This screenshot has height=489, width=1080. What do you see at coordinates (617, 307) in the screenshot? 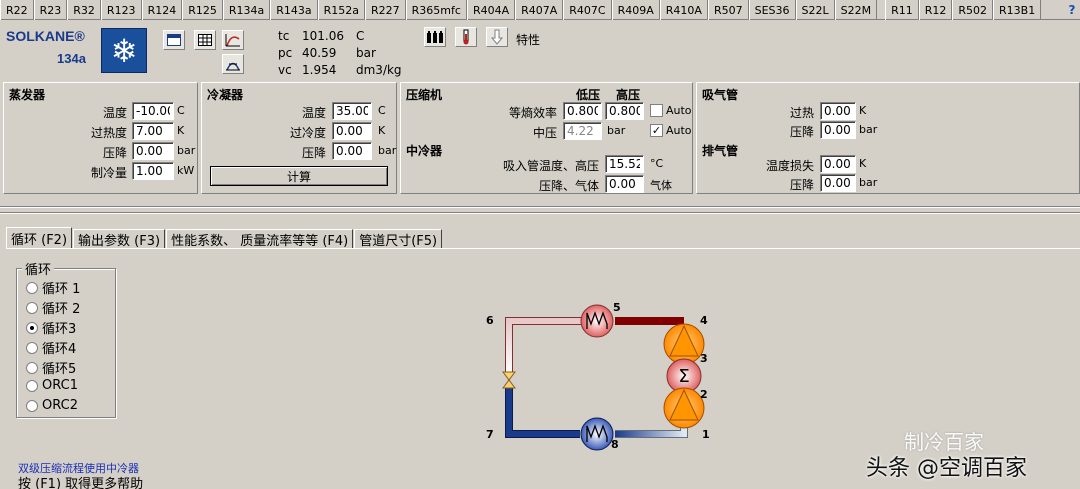
I see `state-label-5: 5` at bounding box center [617, 307].